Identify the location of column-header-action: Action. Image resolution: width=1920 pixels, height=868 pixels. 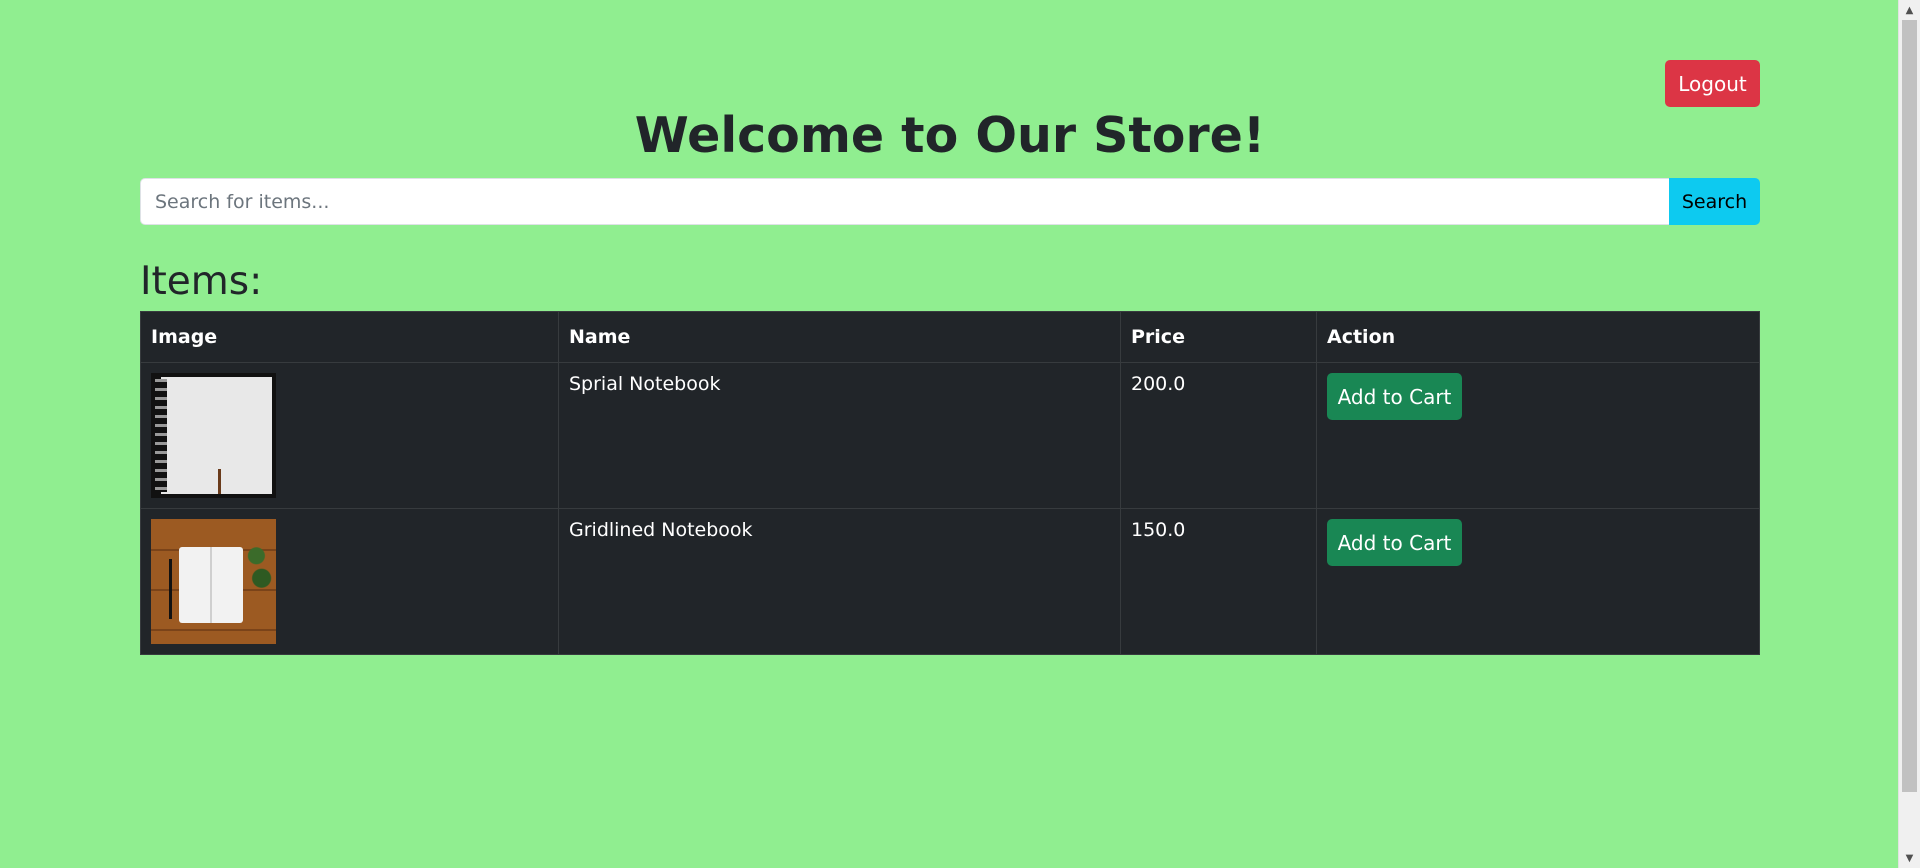
(1538, 337).